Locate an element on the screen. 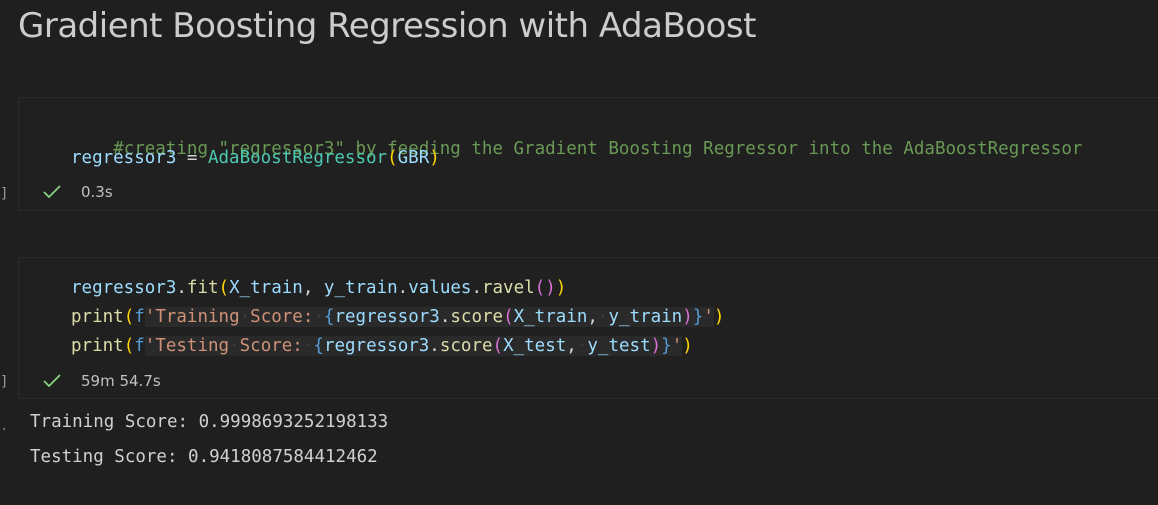  output-marker: . is located at coordinates (4, 426).